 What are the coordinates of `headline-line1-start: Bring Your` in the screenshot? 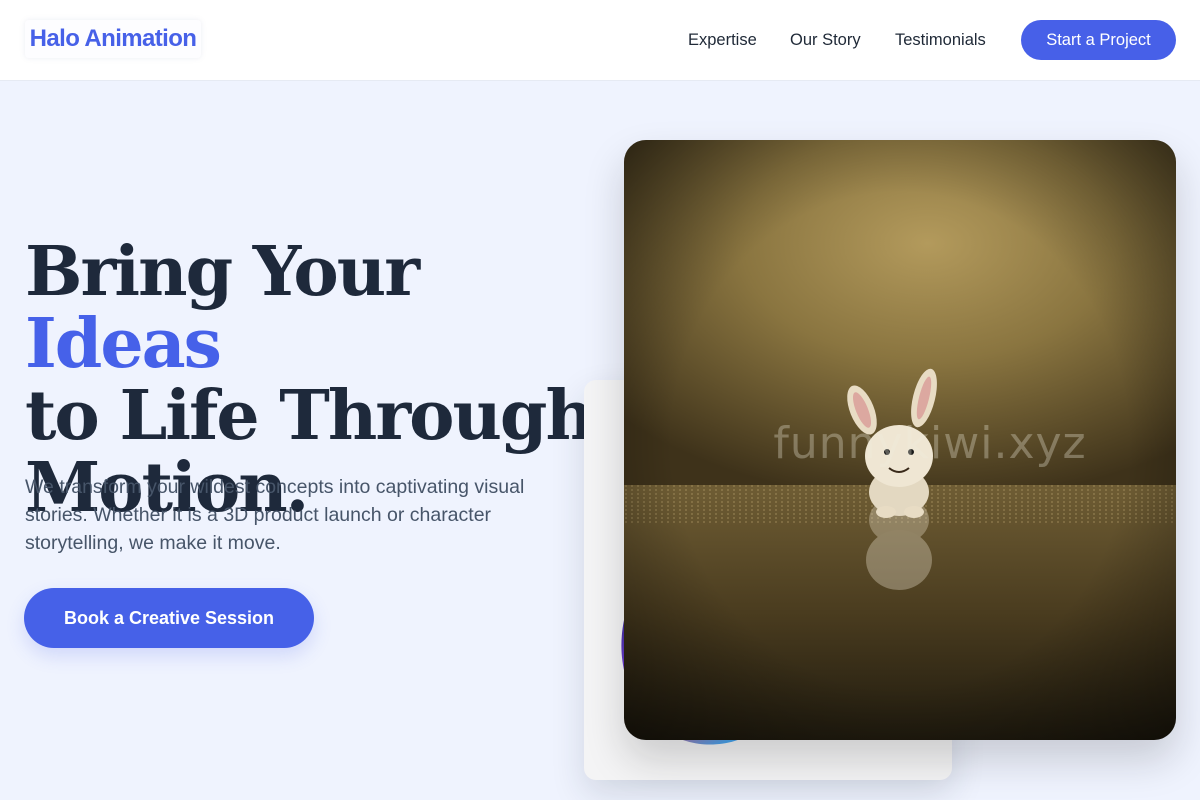 It's located at (222, 272).